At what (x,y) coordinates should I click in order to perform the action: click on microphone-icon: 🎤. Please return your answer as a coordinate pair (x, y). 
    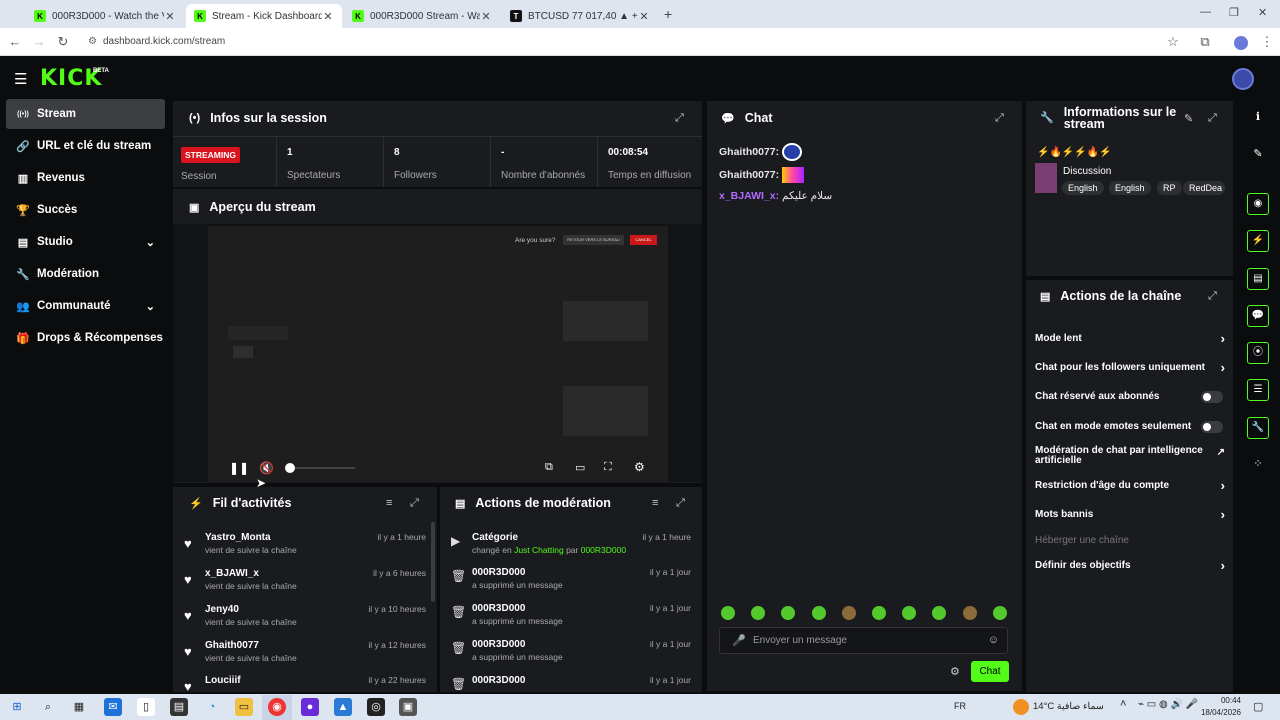
    Looking at the image, I should click on (739, 640).